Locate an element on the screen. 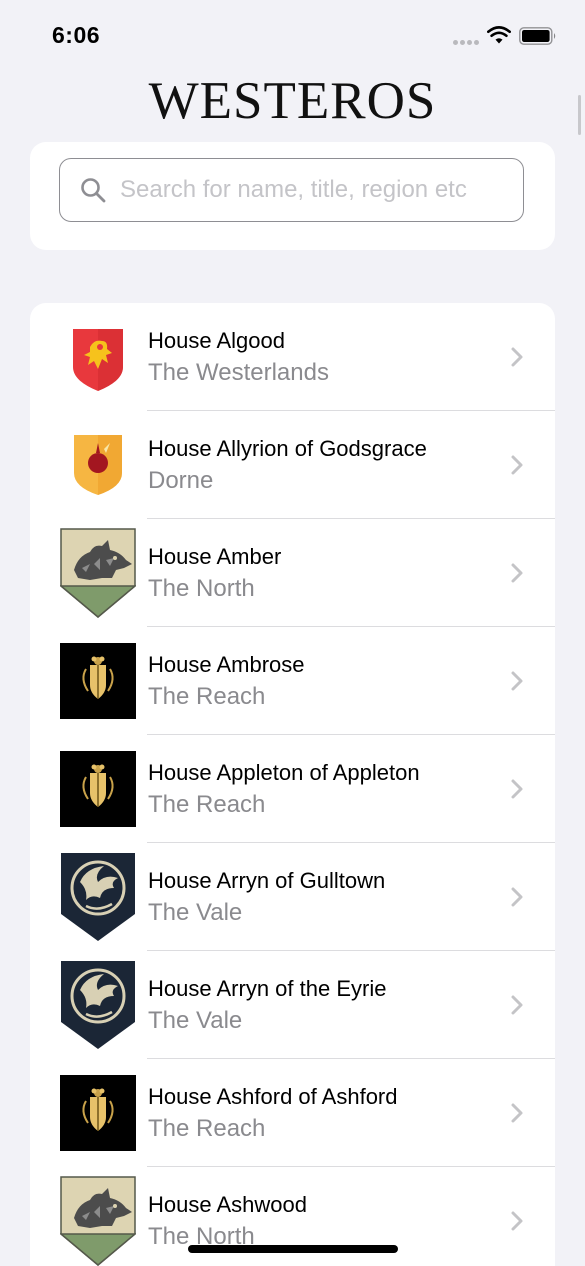 The image size is (585, 1266). app-title: WESTEROS is located at coordinates (292, 101).